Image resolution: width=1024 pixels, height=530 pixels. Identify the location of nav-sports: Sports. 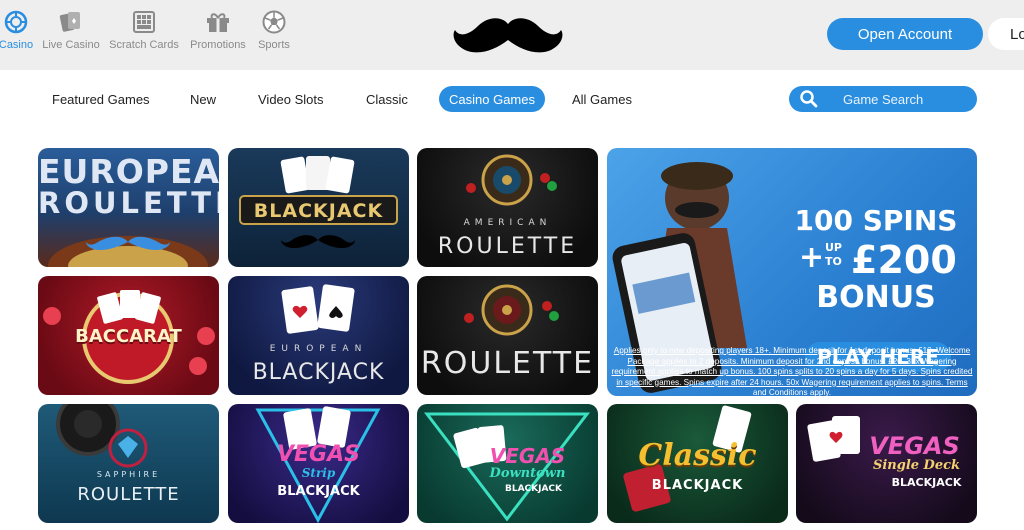
(274, 32).